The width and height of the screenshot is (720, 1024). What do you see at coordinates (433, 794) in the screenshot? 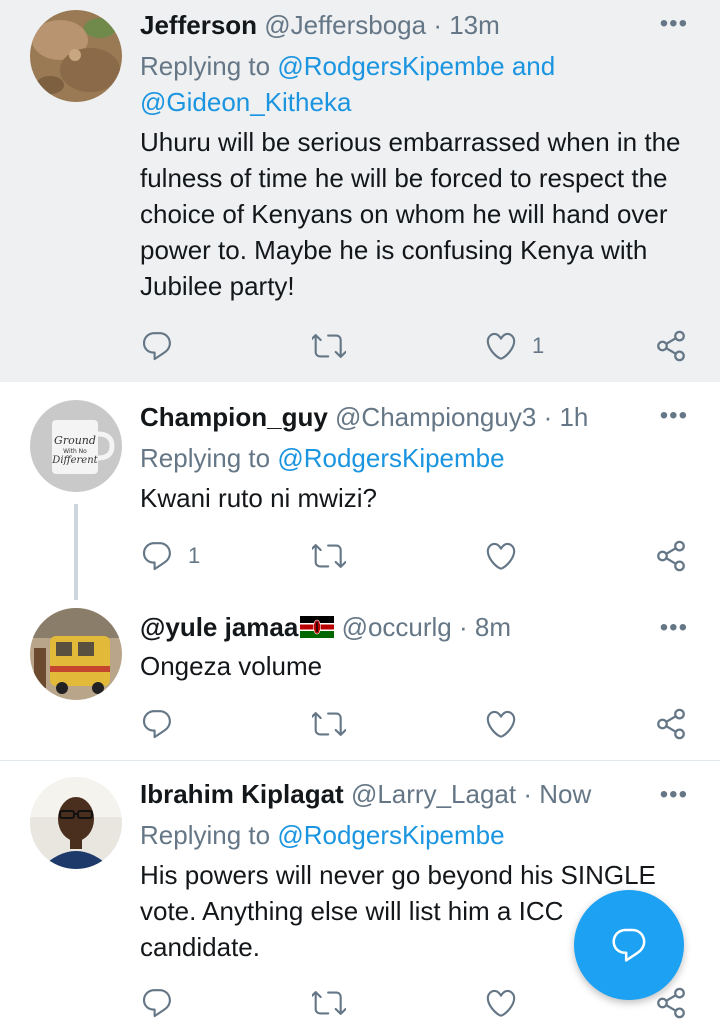
I see `user-handle: @Larry_Lagat` at bounding box center [433, 794].